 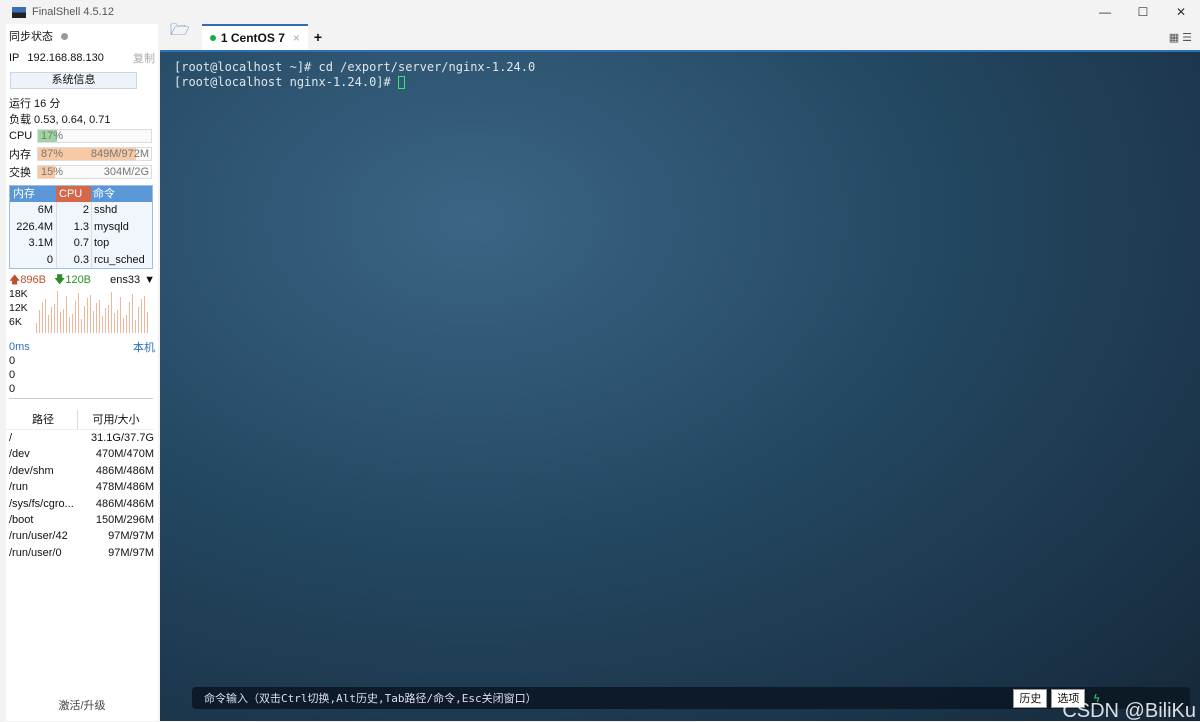 I want to click on memory-bar: 87% 849M/972M, so click(x=94, y=154).